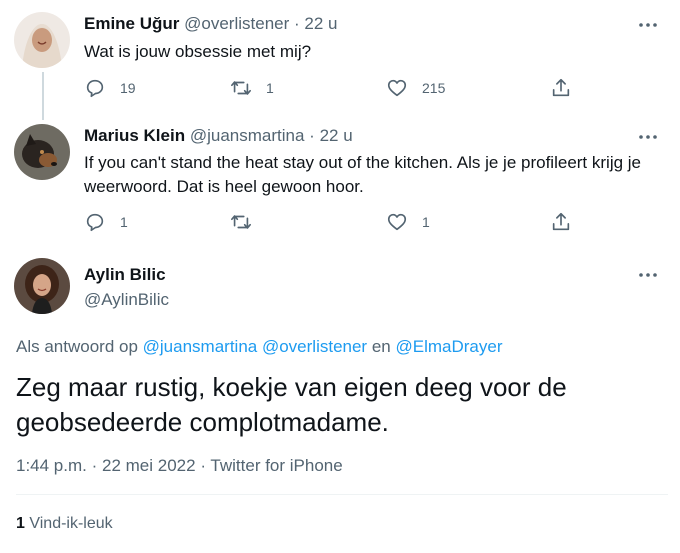 Image resolution: width=680 pixels, height=553 pixels. What do you see at coordinates (334, 88) in the screenshot?
I see `tweet-actions: 19 1 215` at bounding box center [334, 88].